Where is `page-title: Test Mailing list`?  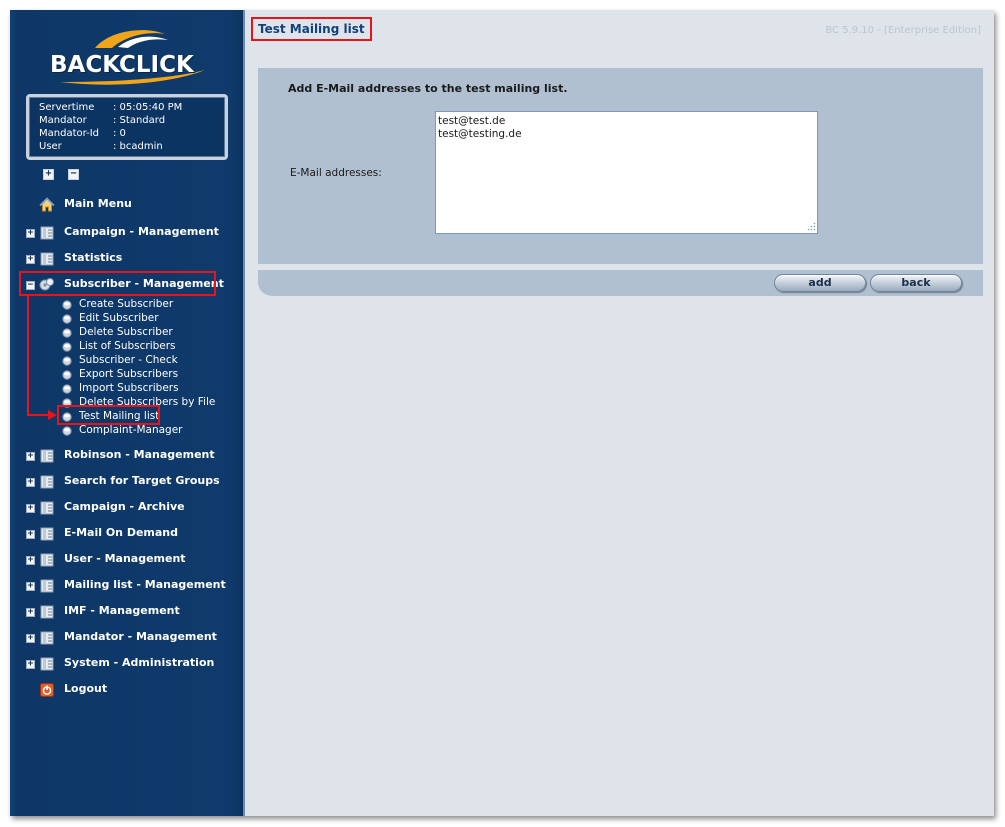
page-title: Test Mailing list is located at coordinates (311, 29).